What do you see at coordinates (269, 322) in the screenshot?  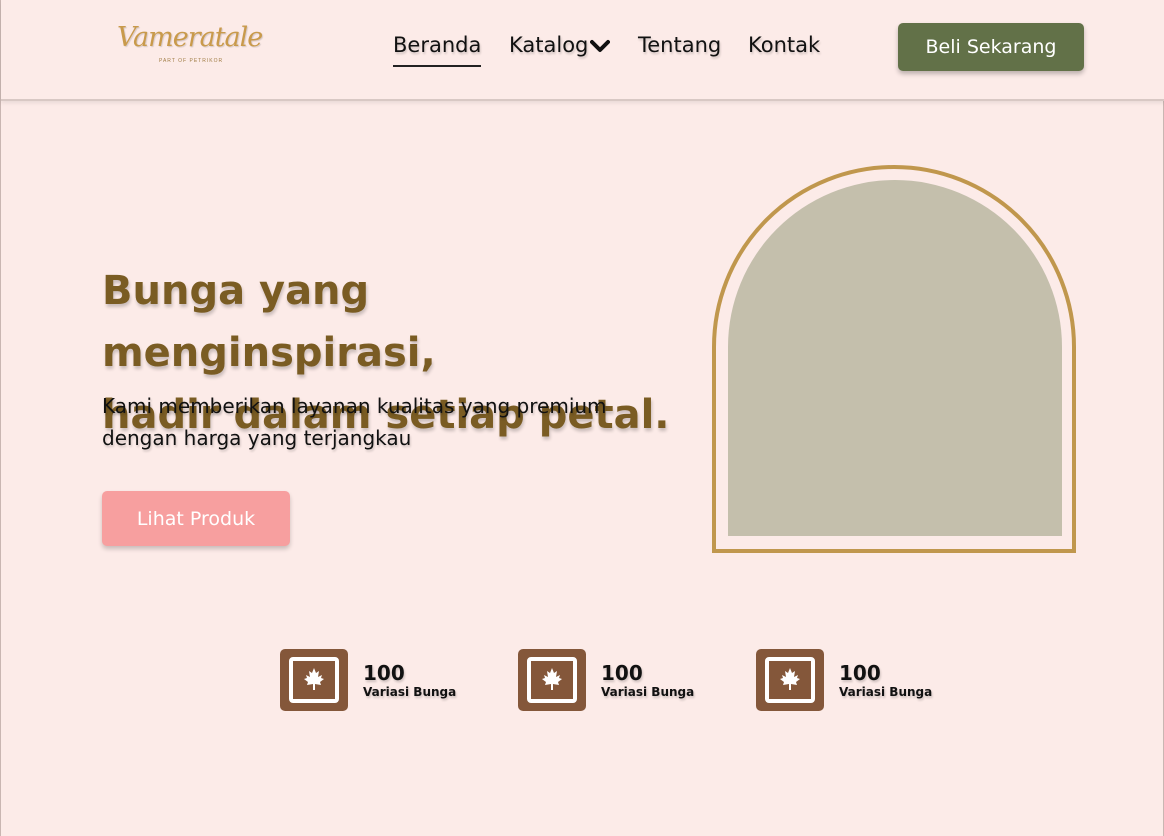 I see `hero-title-line1: Bunga yang menginspirasi,` at bounding box center [269, 322].